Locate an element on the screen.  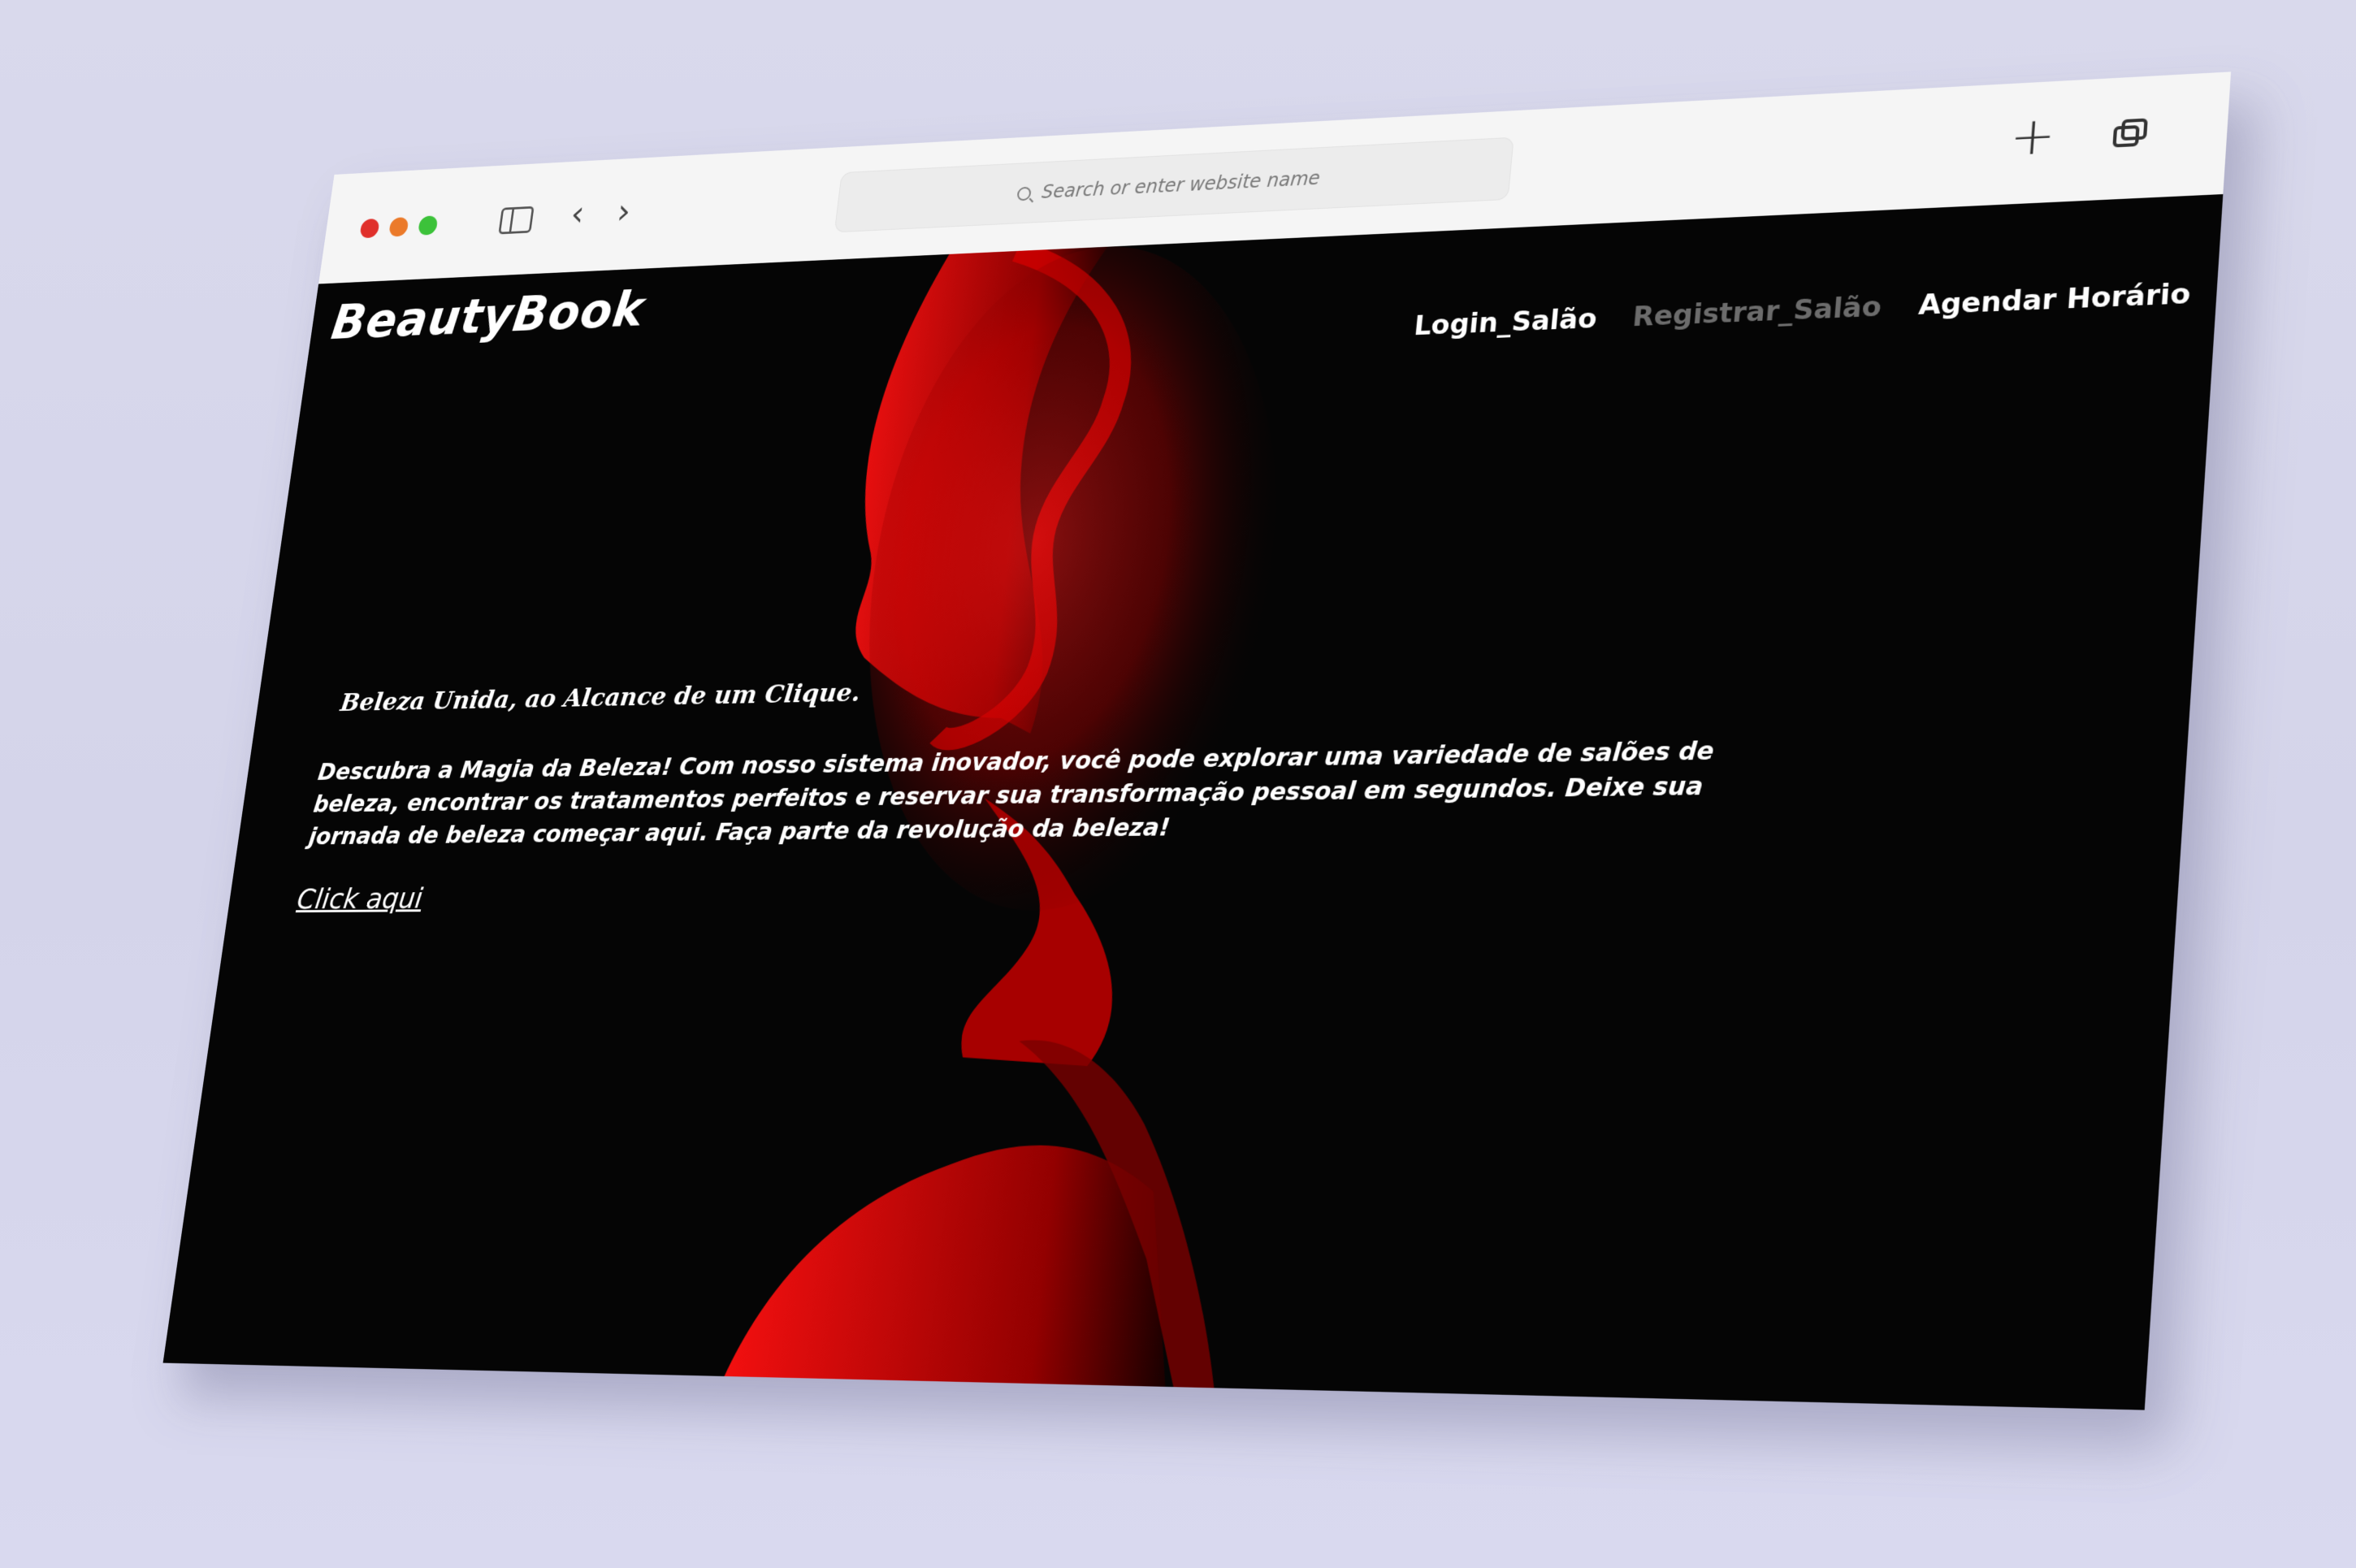
maximize-window-button is located at coordinates (428, 225).